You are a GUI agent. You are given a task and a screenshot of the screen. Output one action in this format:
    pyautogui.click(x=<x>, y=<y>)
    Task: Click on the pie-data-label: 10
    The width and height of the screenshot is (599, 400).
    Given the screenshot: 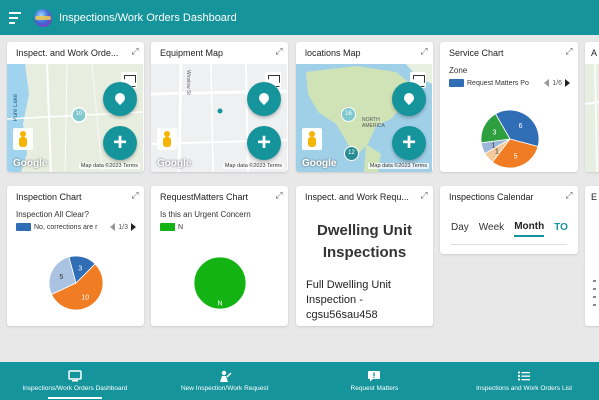 What is the action you would take?
    pyautogui.click(x=85, y=297)
    